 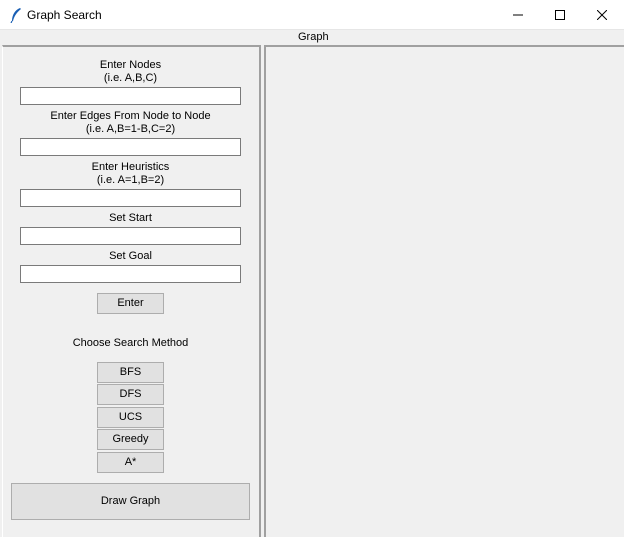 What do you see at coordinates (260, 291) in the screenshot?
I see `panel-divider` at bounding box center [260, 291].